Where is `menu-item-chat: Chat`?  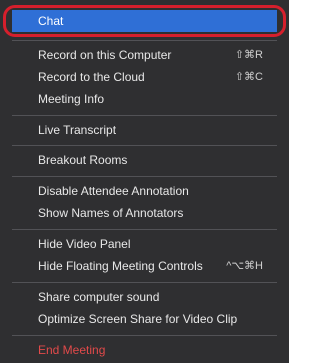
menu-item-chat: Chat is located at coordinates (144, 21).